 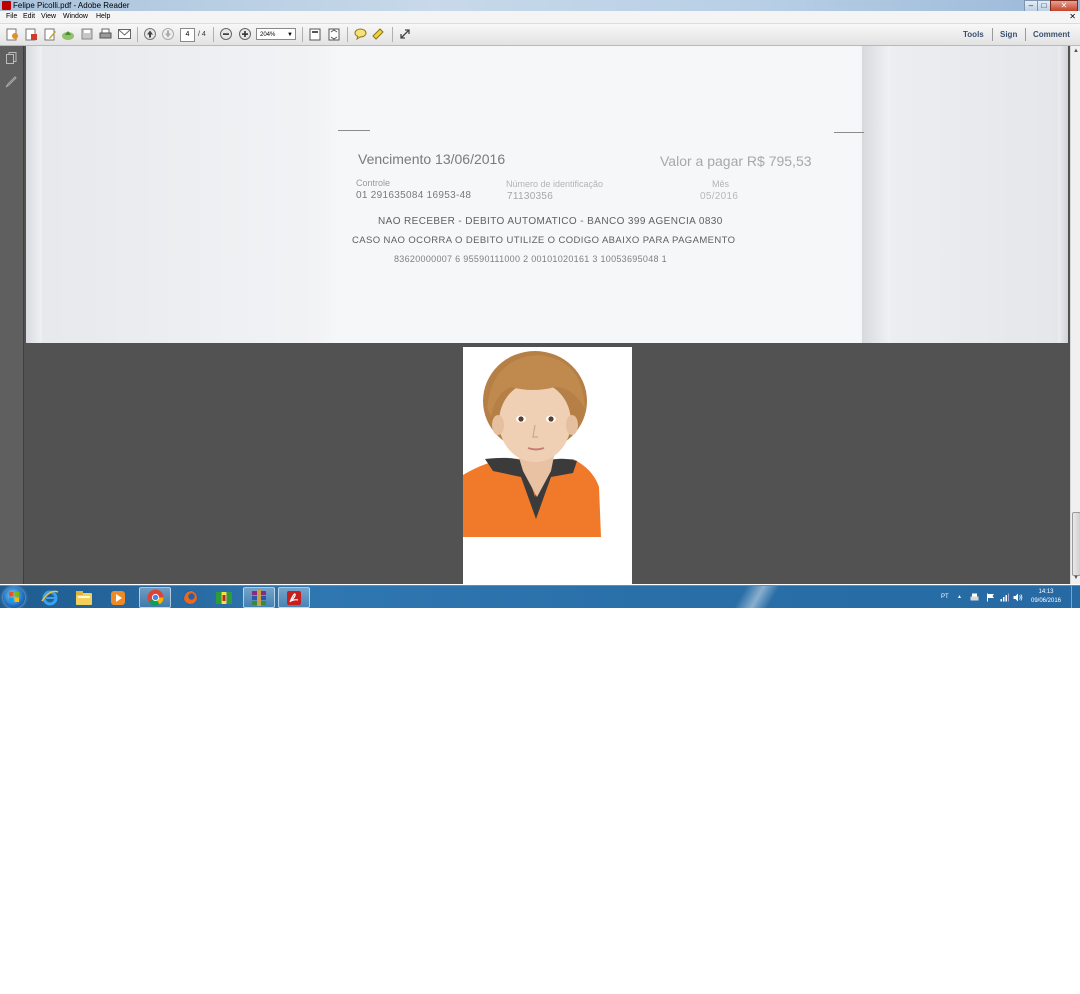 What do you see at coordinates (103, 17) in the screenshot?
I see `menu-help: Help` at bounding box center [103, 17].